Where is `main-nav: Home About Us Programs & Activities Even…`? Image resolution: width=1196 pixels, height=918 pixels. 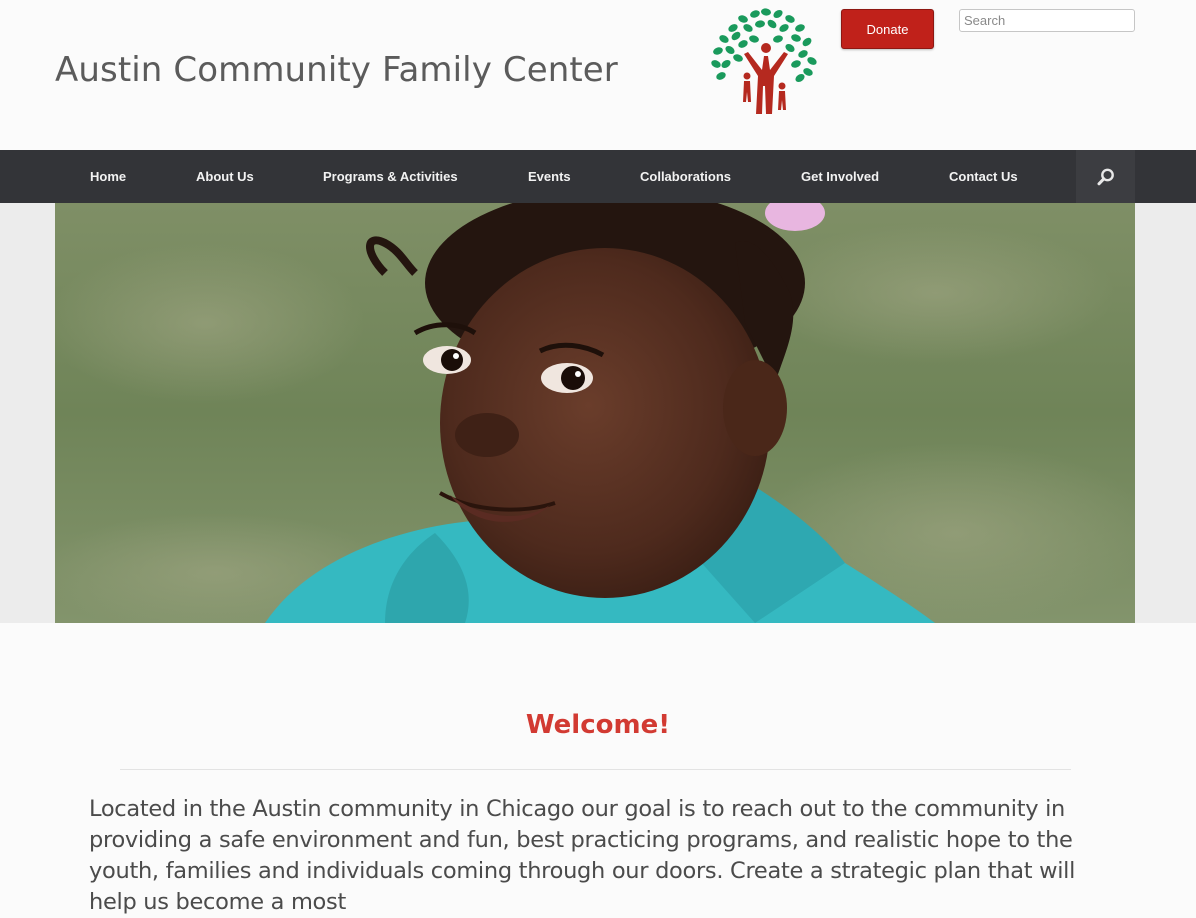
main-nav: Home About Us Programs & Activities Even… is located at coordinates (598, 176).